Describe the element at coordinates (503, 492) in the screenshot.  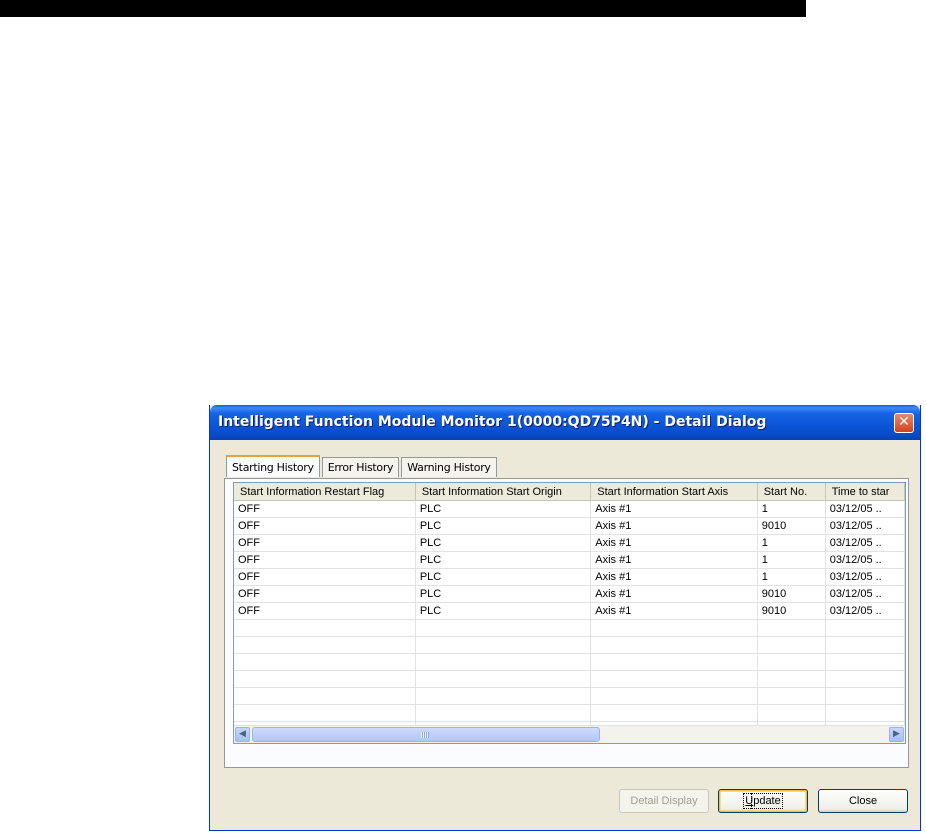
I see `column-header-start-origin: Start Information Start Origin` at that location.